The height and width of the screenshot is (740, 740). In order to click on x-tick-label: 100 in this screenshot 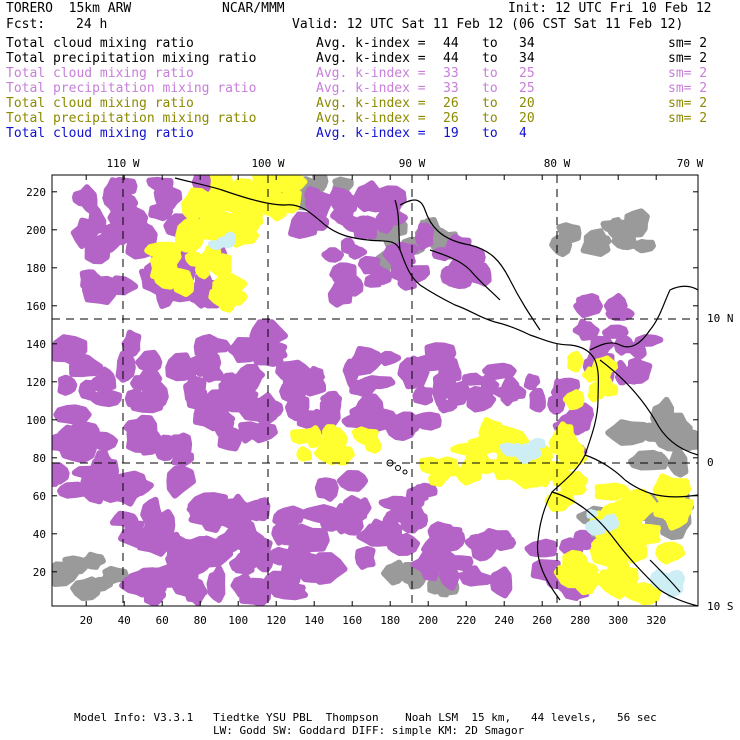, I will do `click(238, 620)`.